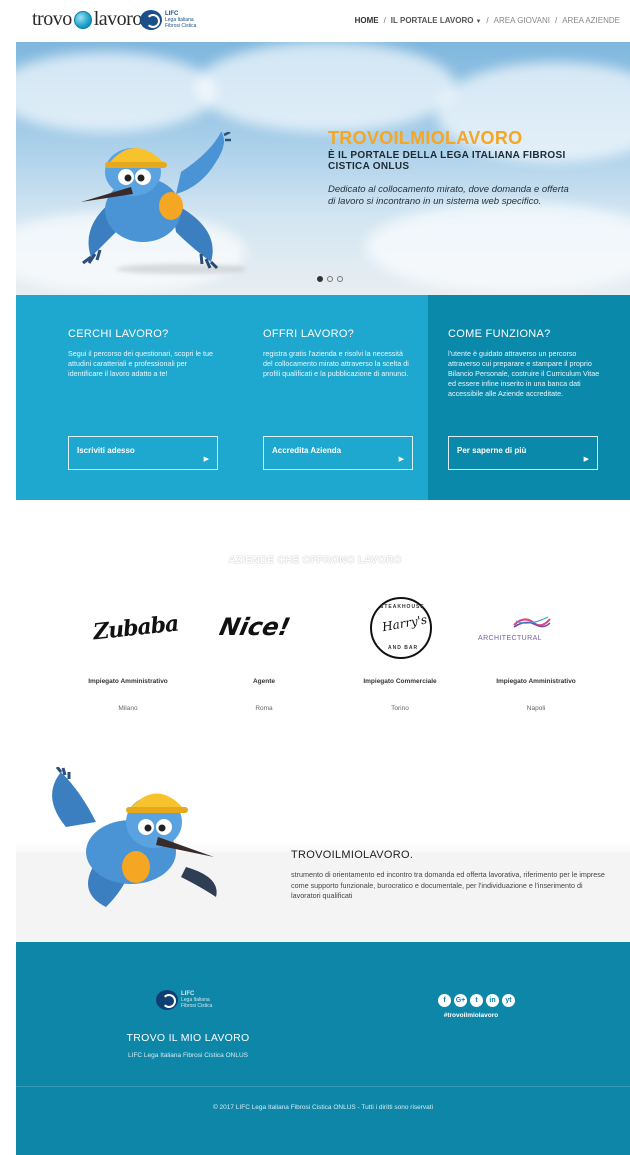  Describe the element at coordinates (522, 20) in the screenshot. I see `nav-area-giovani: AREA GIOVANI` at that location.